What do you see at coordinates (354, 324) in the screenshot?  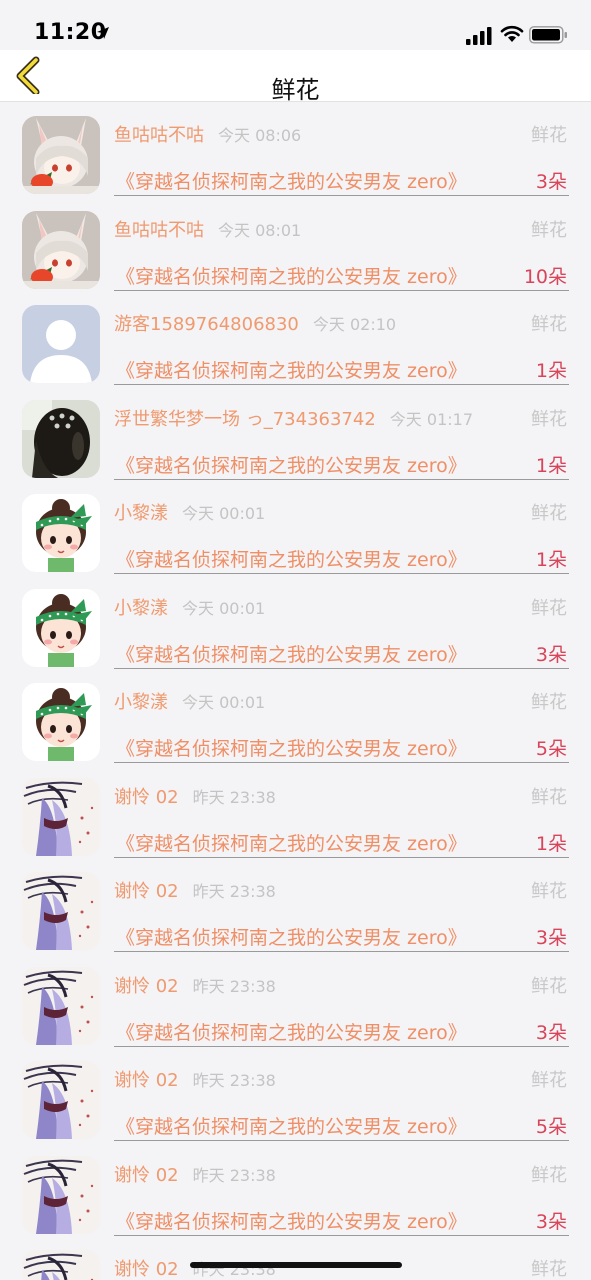 I see `timestamp: 今天 02:10` at bounding box center [354, 324].